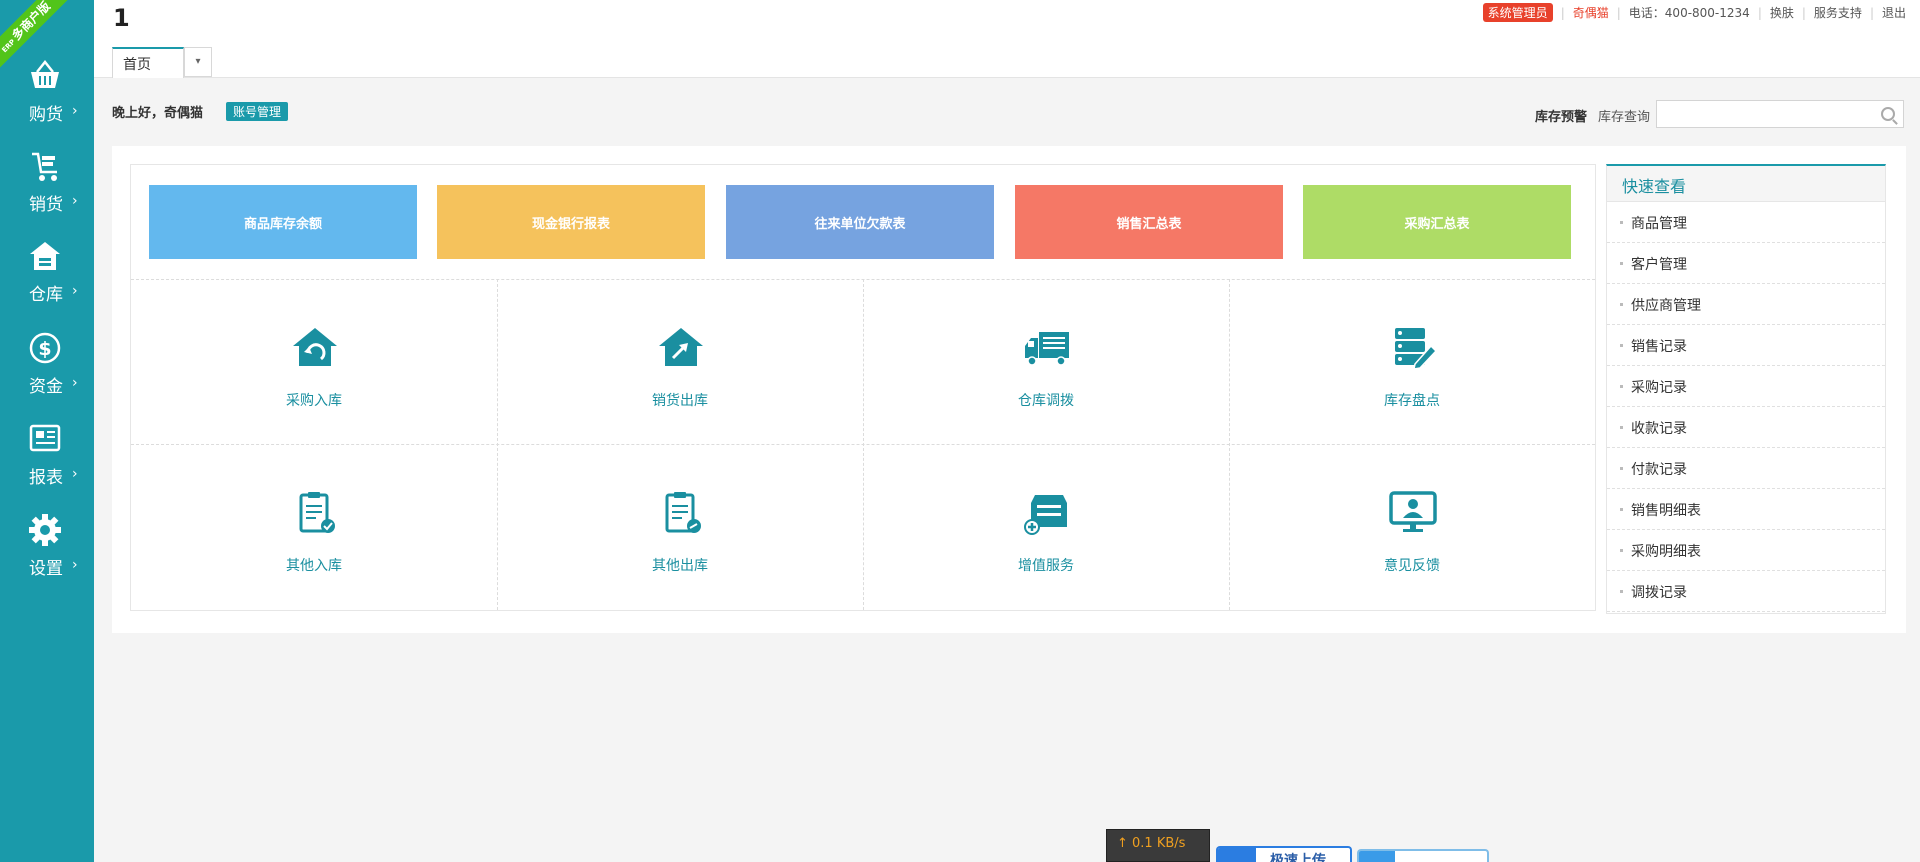 The width and height of the screenshot is (1920, 862). What do you see at coordinates (1746, 591) in the screenshot?
I see `quick-item-transfer-records: 调拨记录` at bounding box center [1746, 591].